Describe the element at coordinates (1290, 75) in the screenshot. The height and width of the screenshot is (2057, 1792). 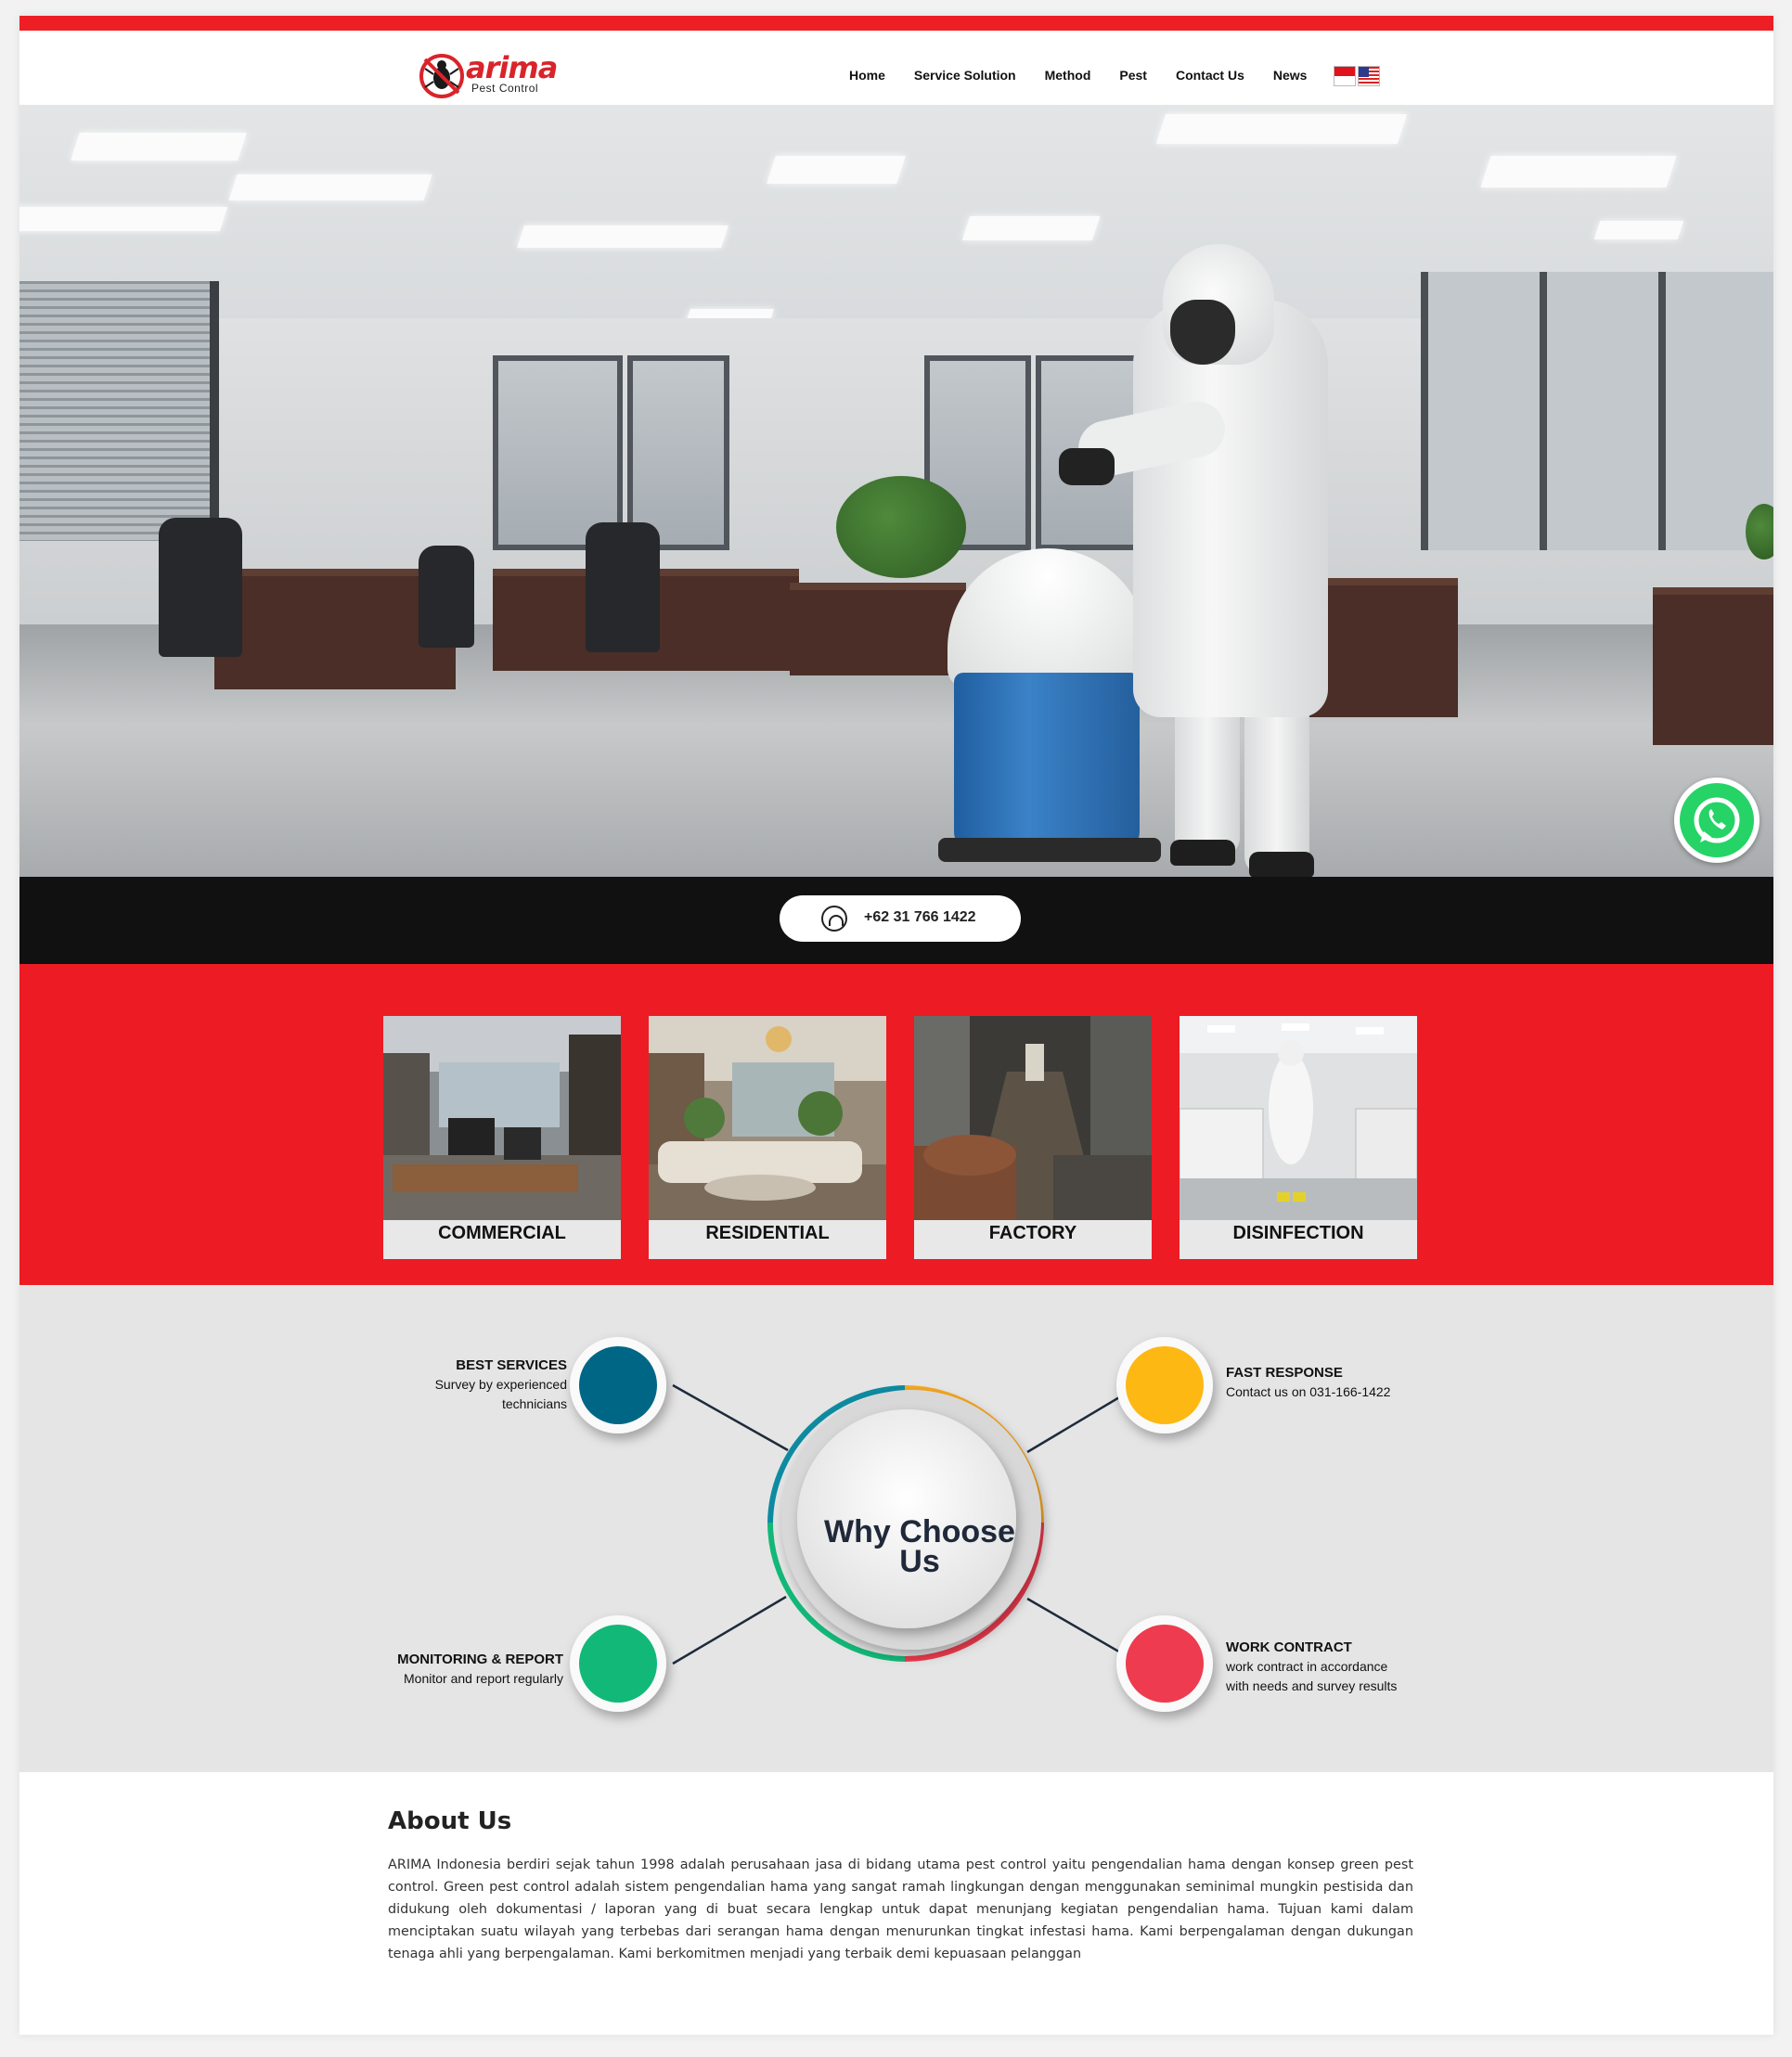
I see `nav-news: News` at that location.